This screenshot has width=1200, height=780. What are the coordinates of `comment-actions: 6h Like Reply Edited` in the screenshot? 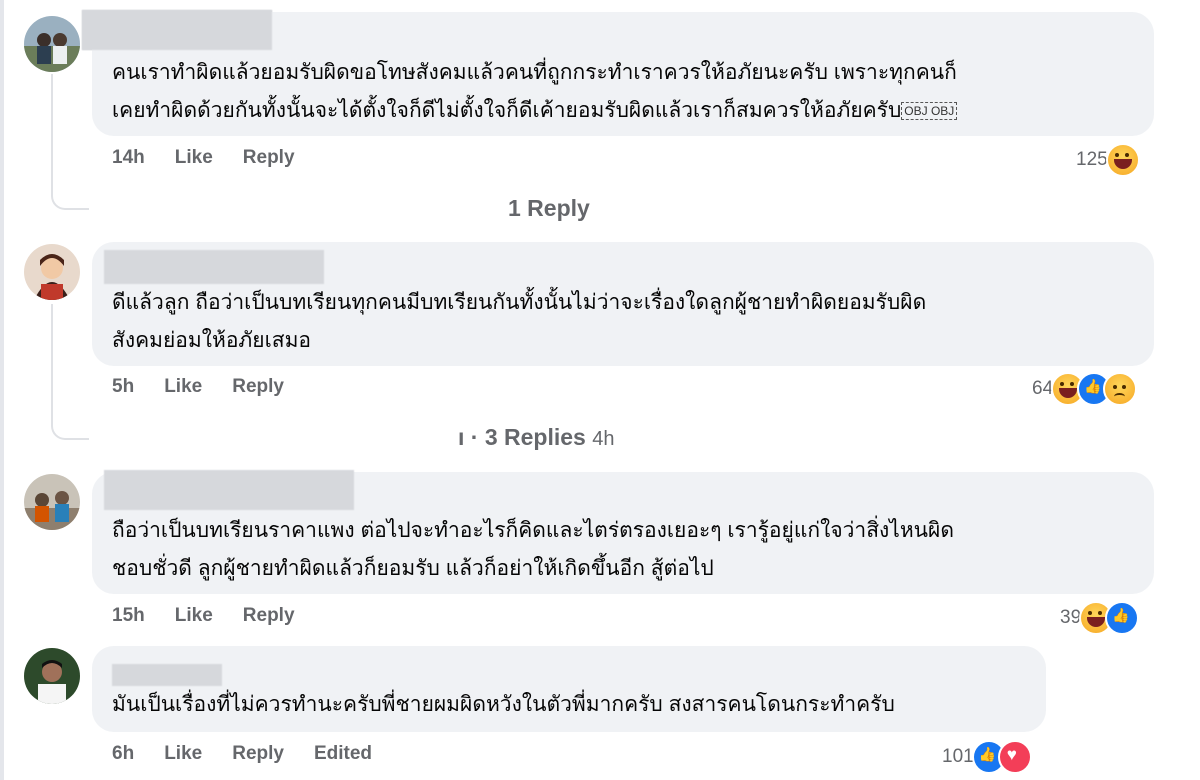 It's located at (257, 754).